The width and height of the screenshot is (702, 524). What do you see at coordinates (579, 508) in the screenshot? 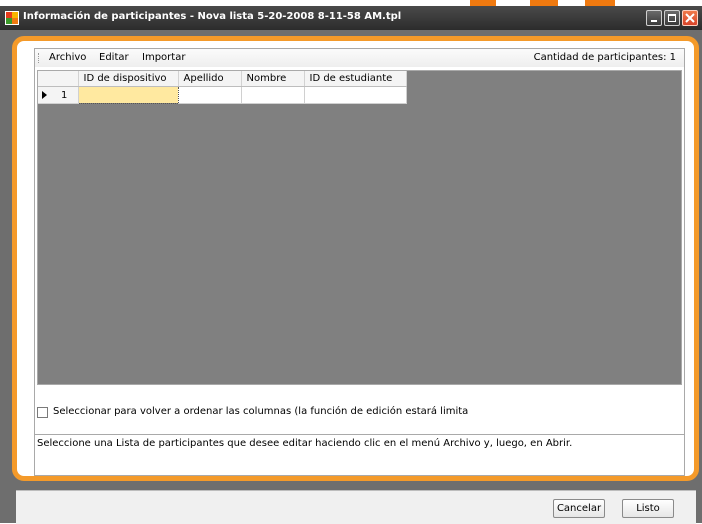
I see `cancel-button: Cancelar` at bounding box center [579, 508].